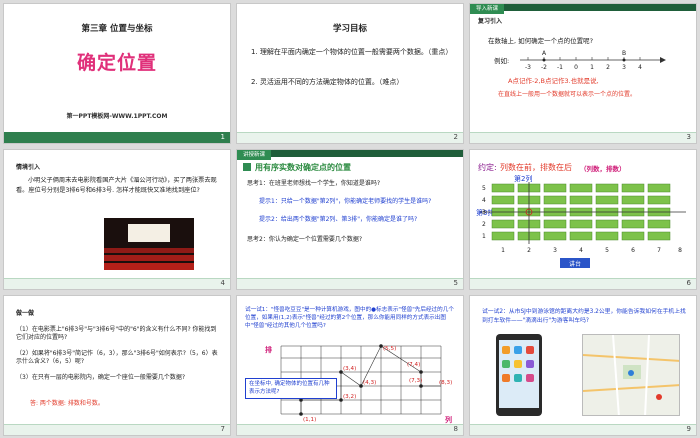 This screenshot has height=438, width=700. I want to click on cinema-screen, so click(149, 233).